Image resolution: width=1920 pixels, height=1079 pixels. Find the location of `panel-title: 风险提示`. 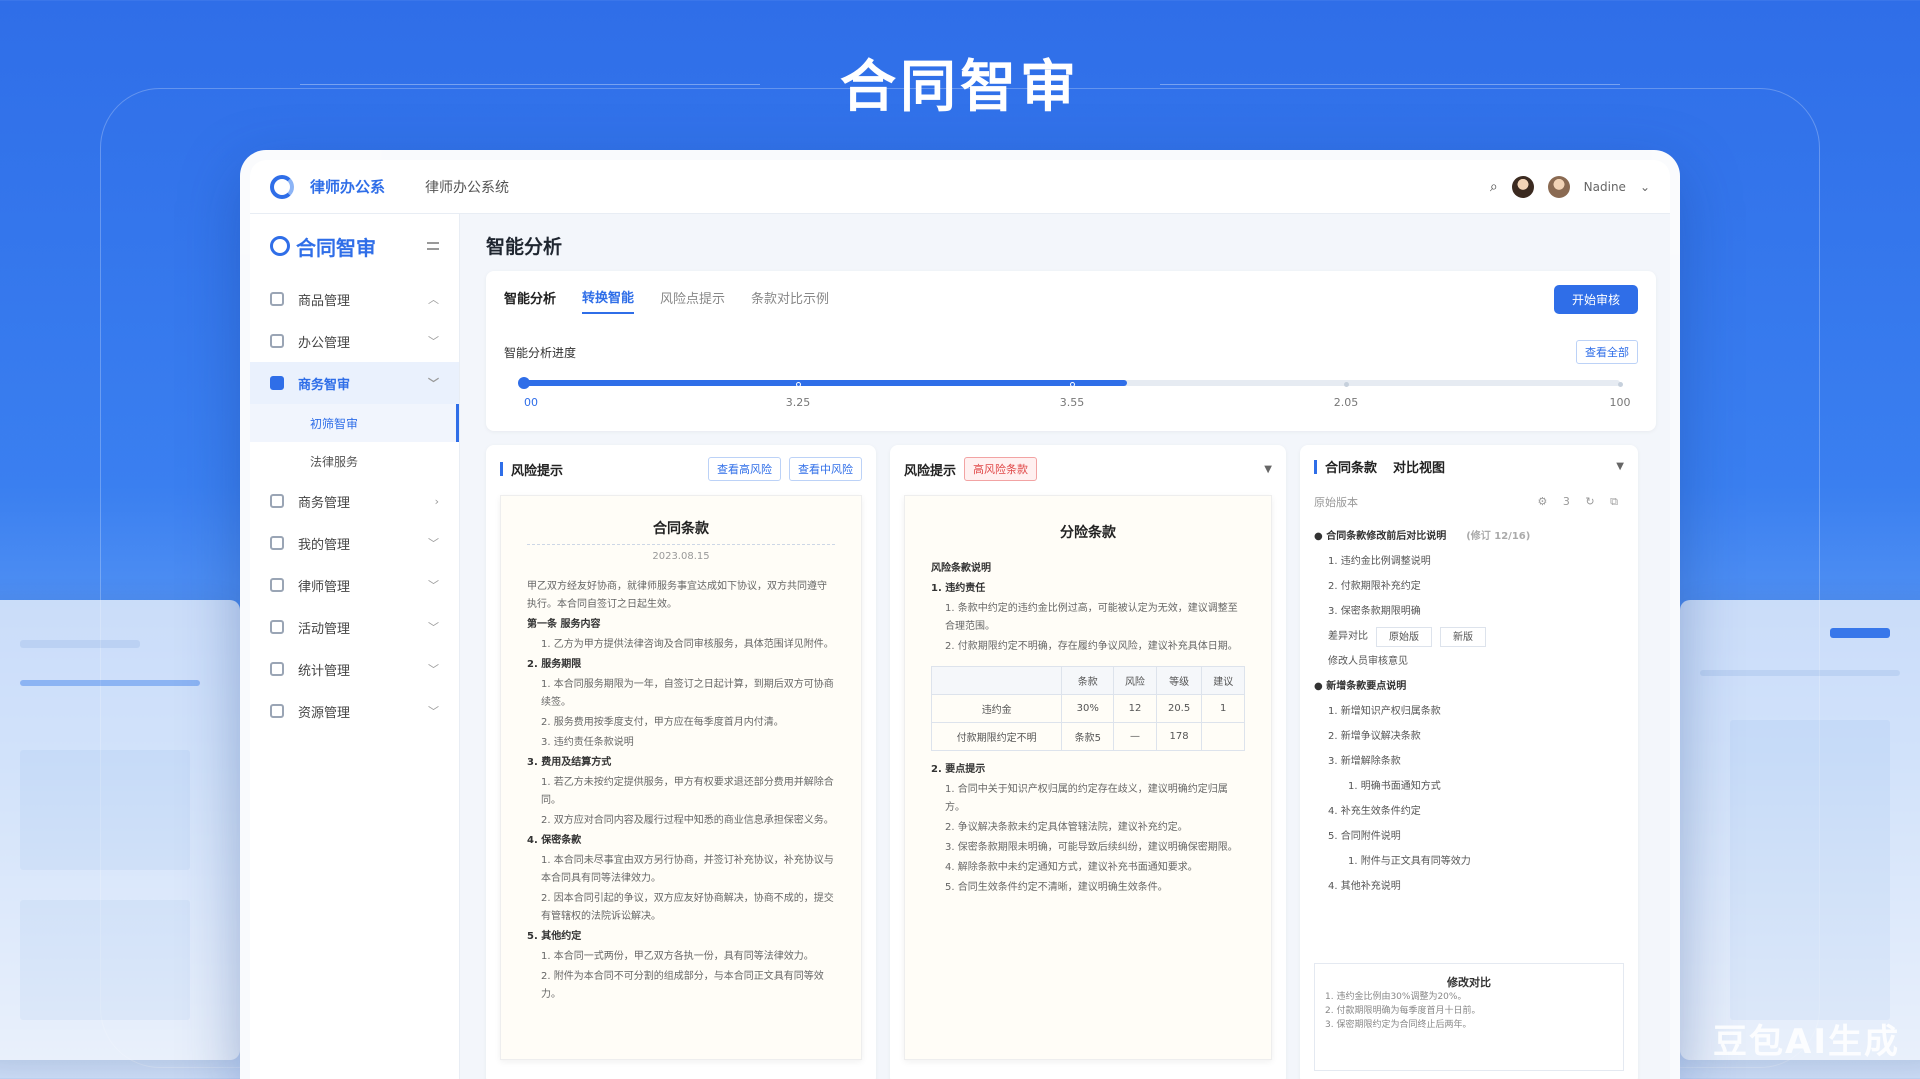

panel-title: 风险提示 is located at coordinates (537, 471).